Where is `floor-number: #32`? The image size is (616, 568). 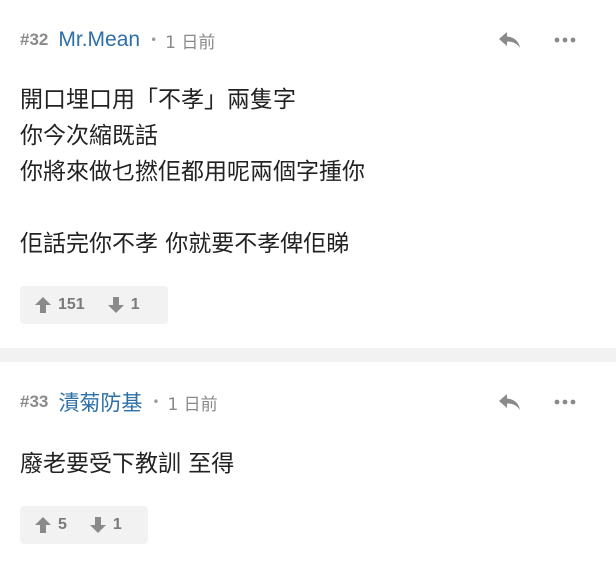 floor-number: #32 is located at coordinates (34, 39).